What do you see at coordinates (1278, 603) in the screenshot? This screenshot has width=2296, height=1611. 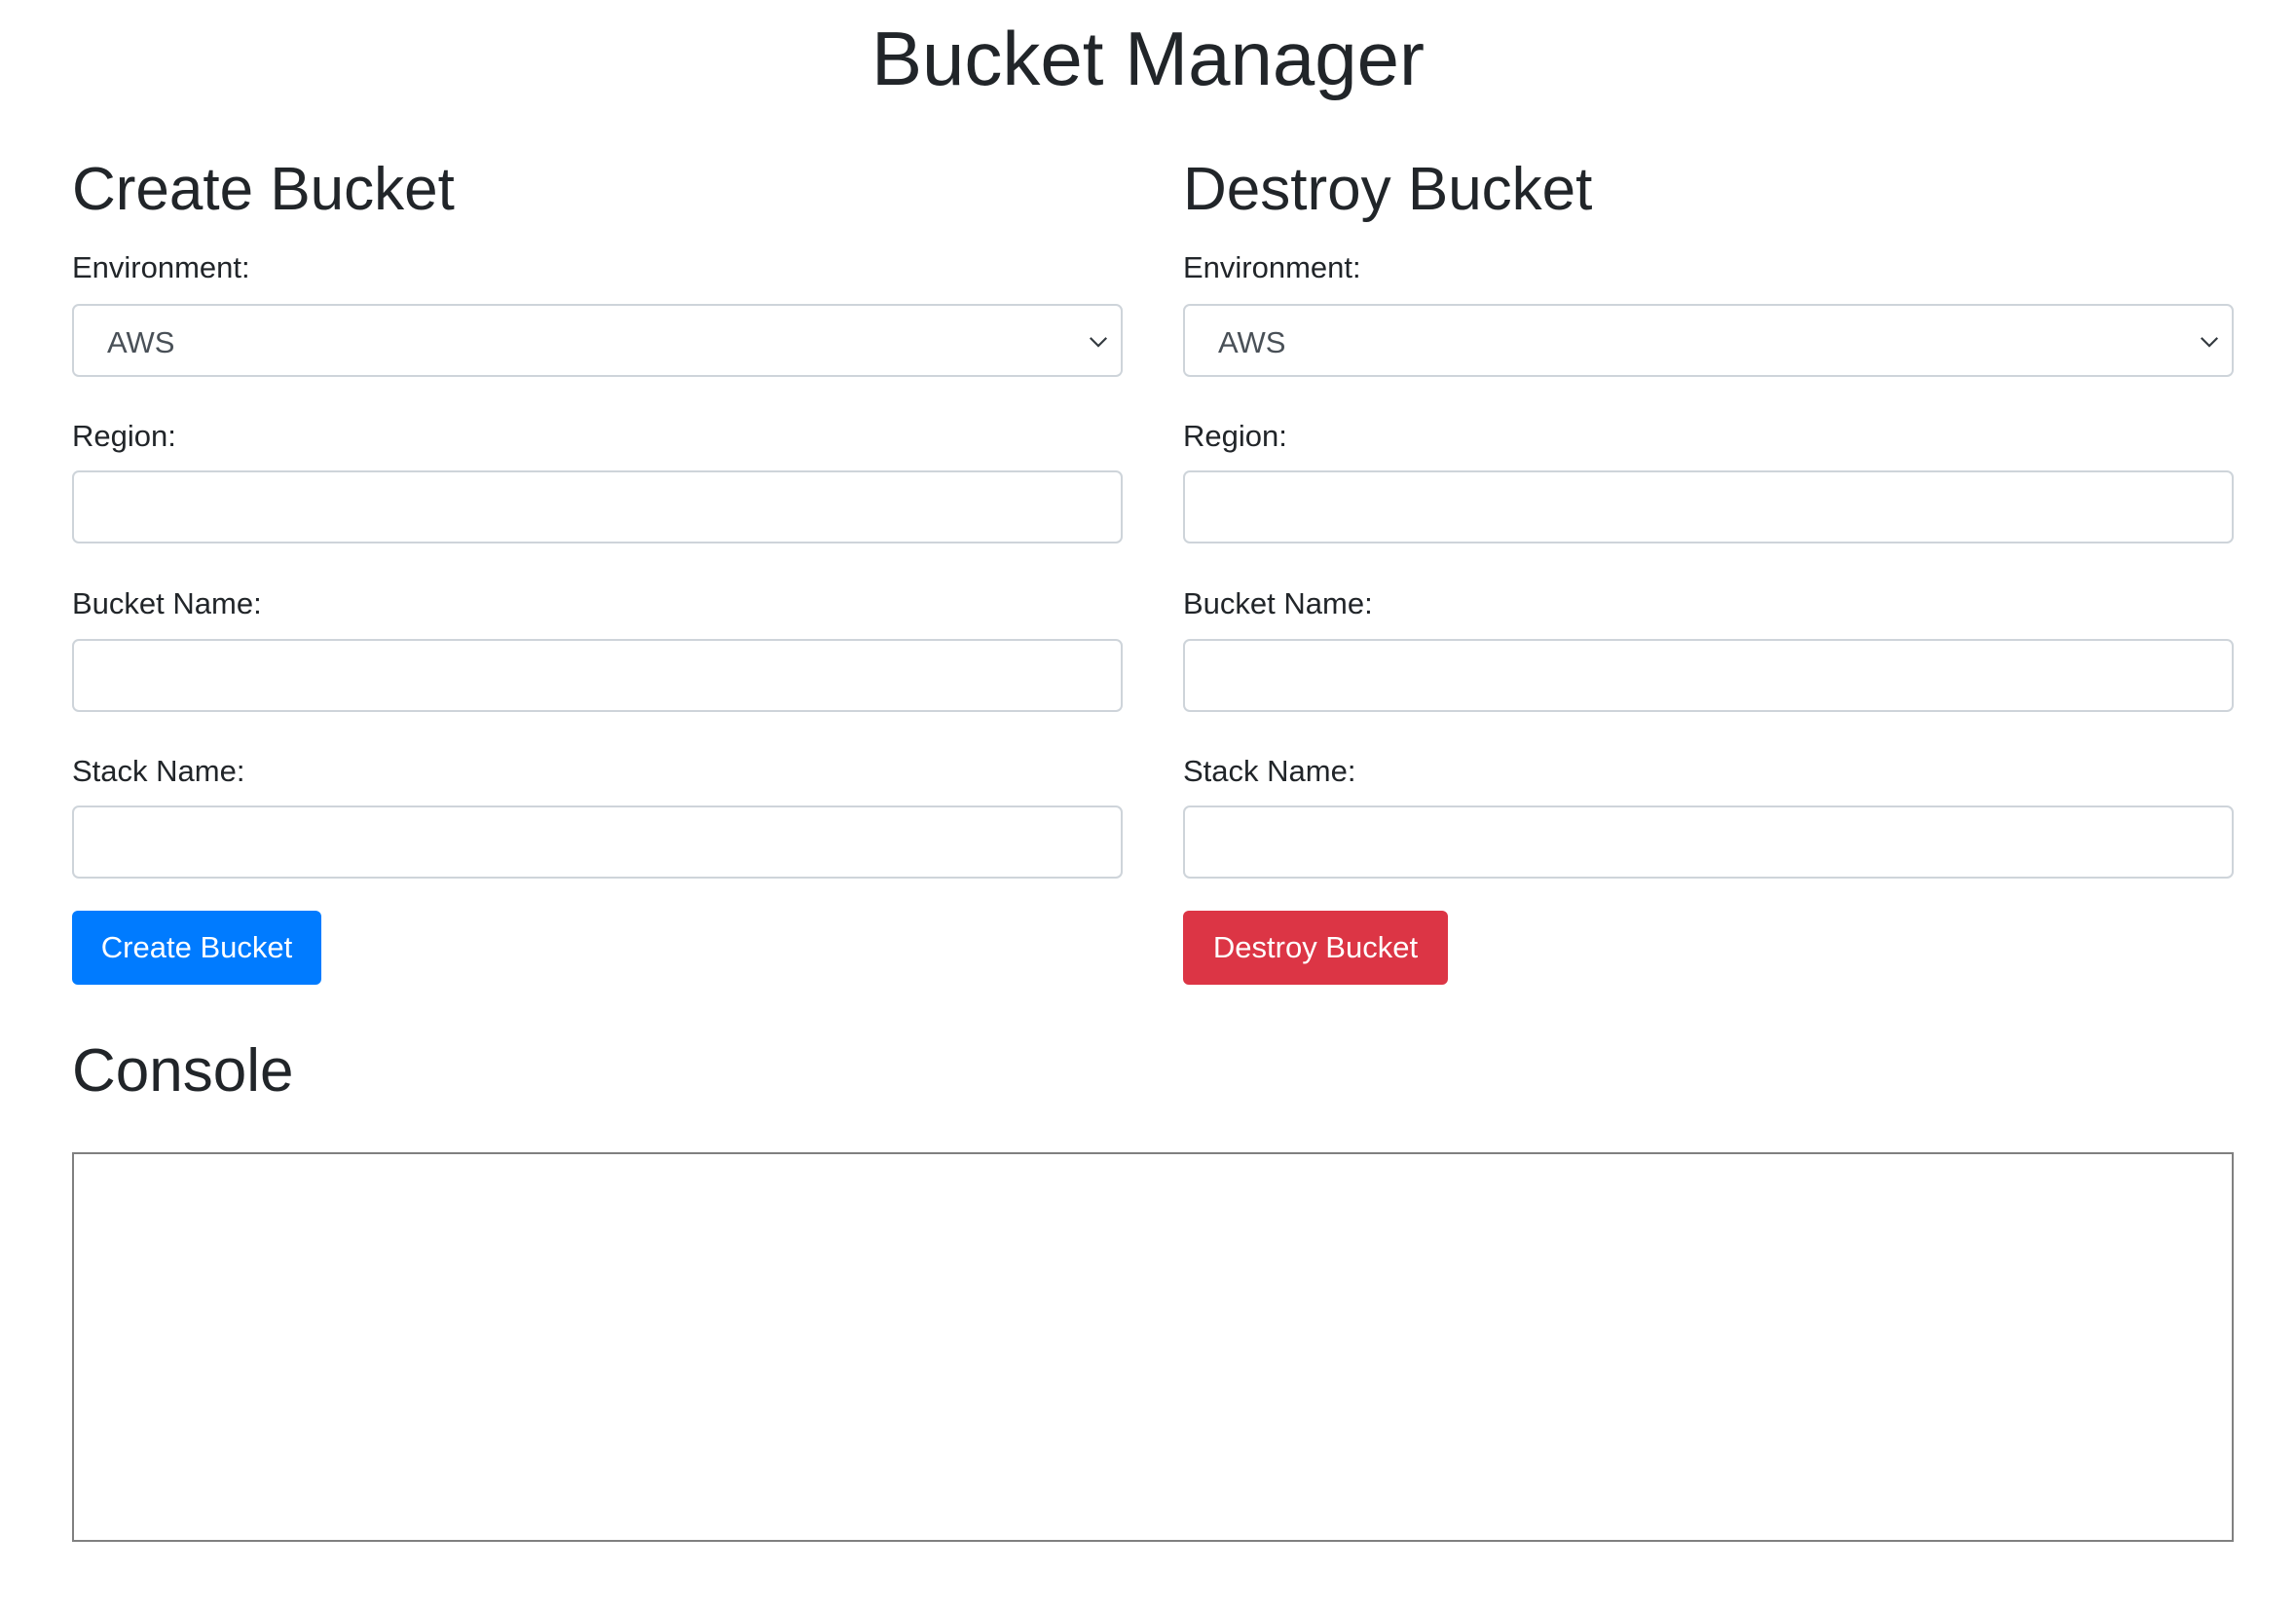 I see `destroy-bucket-name-label: Bucket Name:` at bounding box center [1278, 603].